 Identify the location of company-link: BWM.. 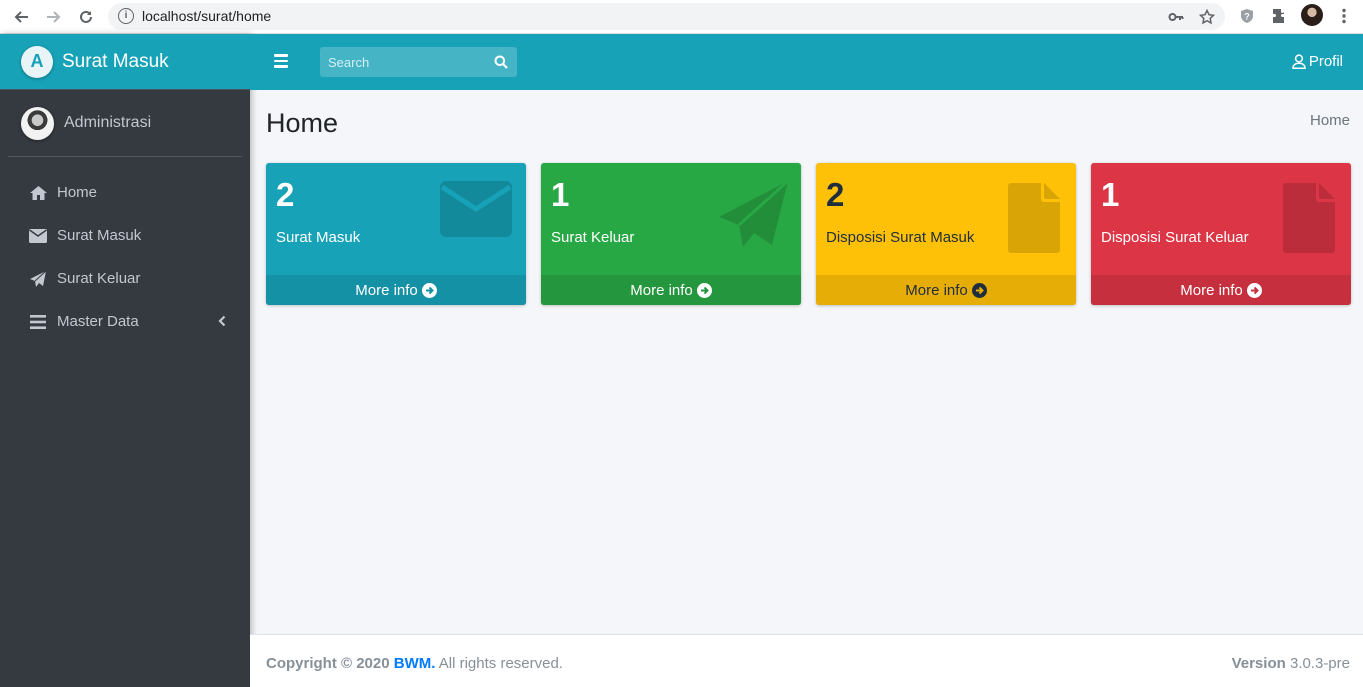
(415, 663).